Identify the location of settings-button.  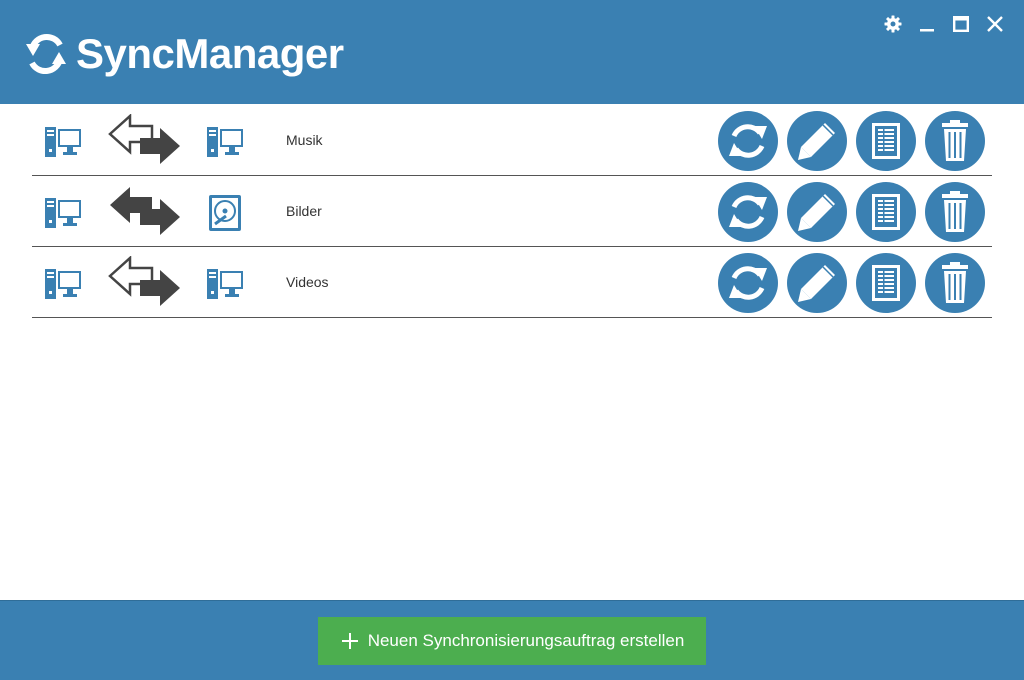
(893, 24).